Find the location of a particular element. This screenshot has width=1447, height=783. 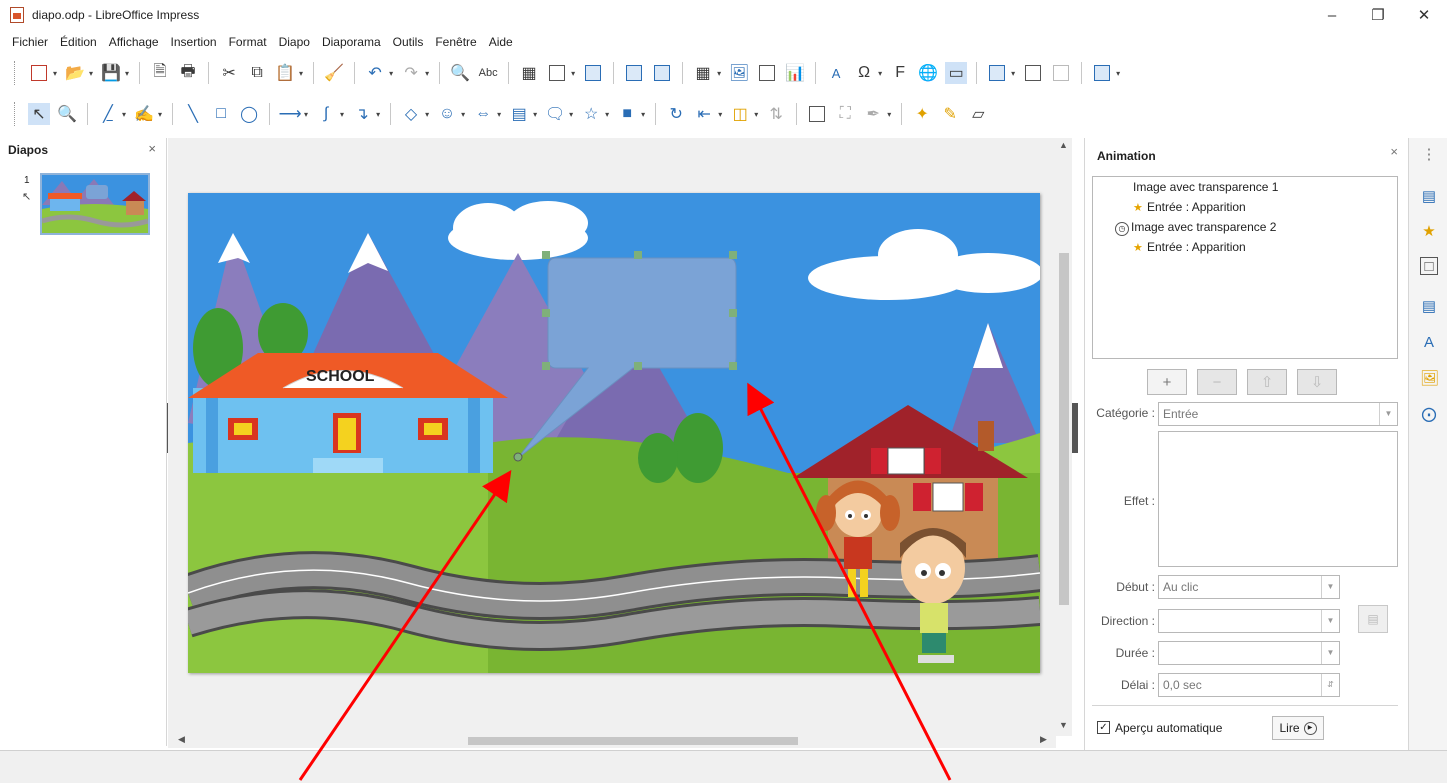

display-views-icon is located at coordinates (557, 73).